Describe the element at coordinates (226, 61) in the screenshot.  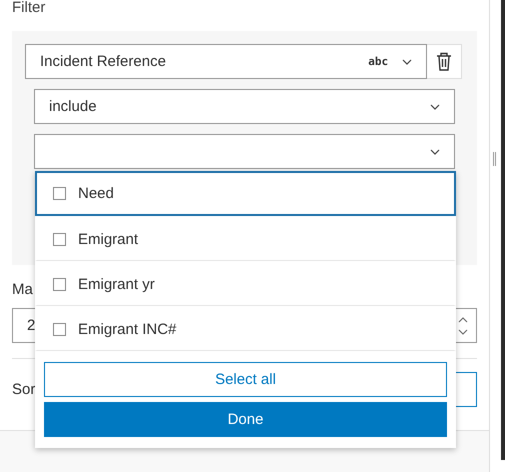
I see `field-select: Incident Reference abc` at that location.